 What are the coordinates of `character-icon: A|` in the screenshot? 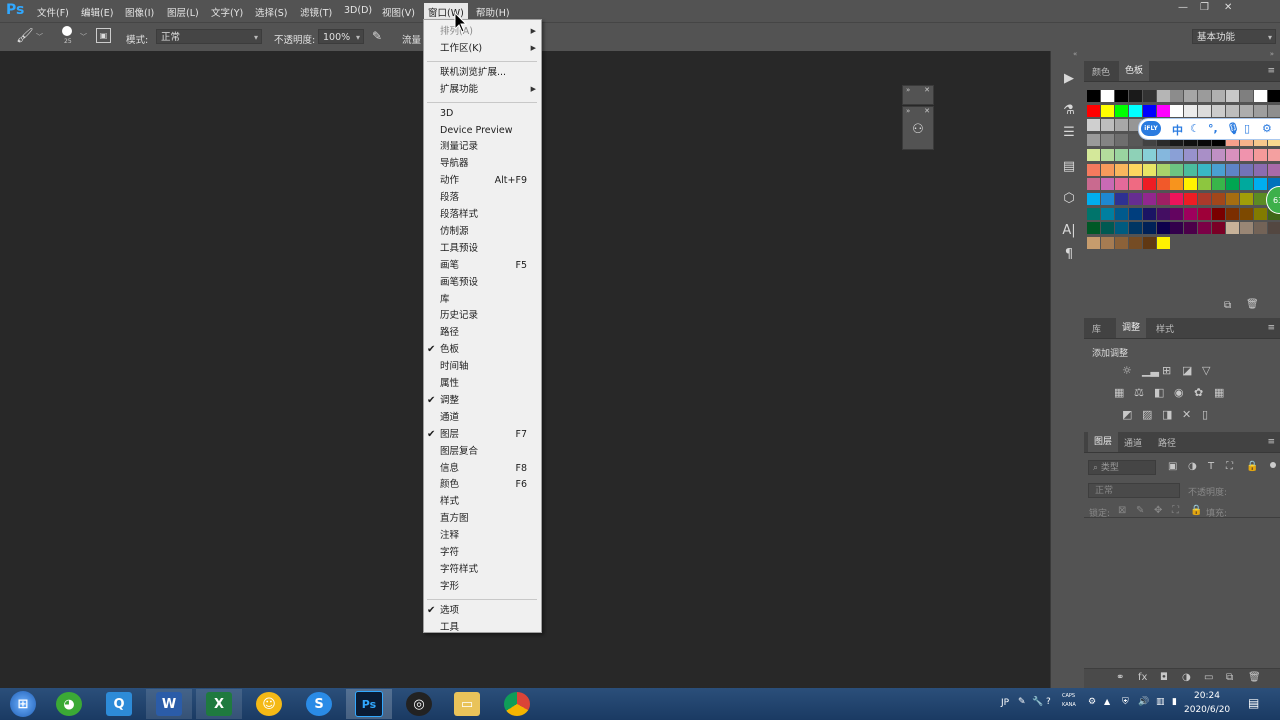 It's located at (1069, 230).